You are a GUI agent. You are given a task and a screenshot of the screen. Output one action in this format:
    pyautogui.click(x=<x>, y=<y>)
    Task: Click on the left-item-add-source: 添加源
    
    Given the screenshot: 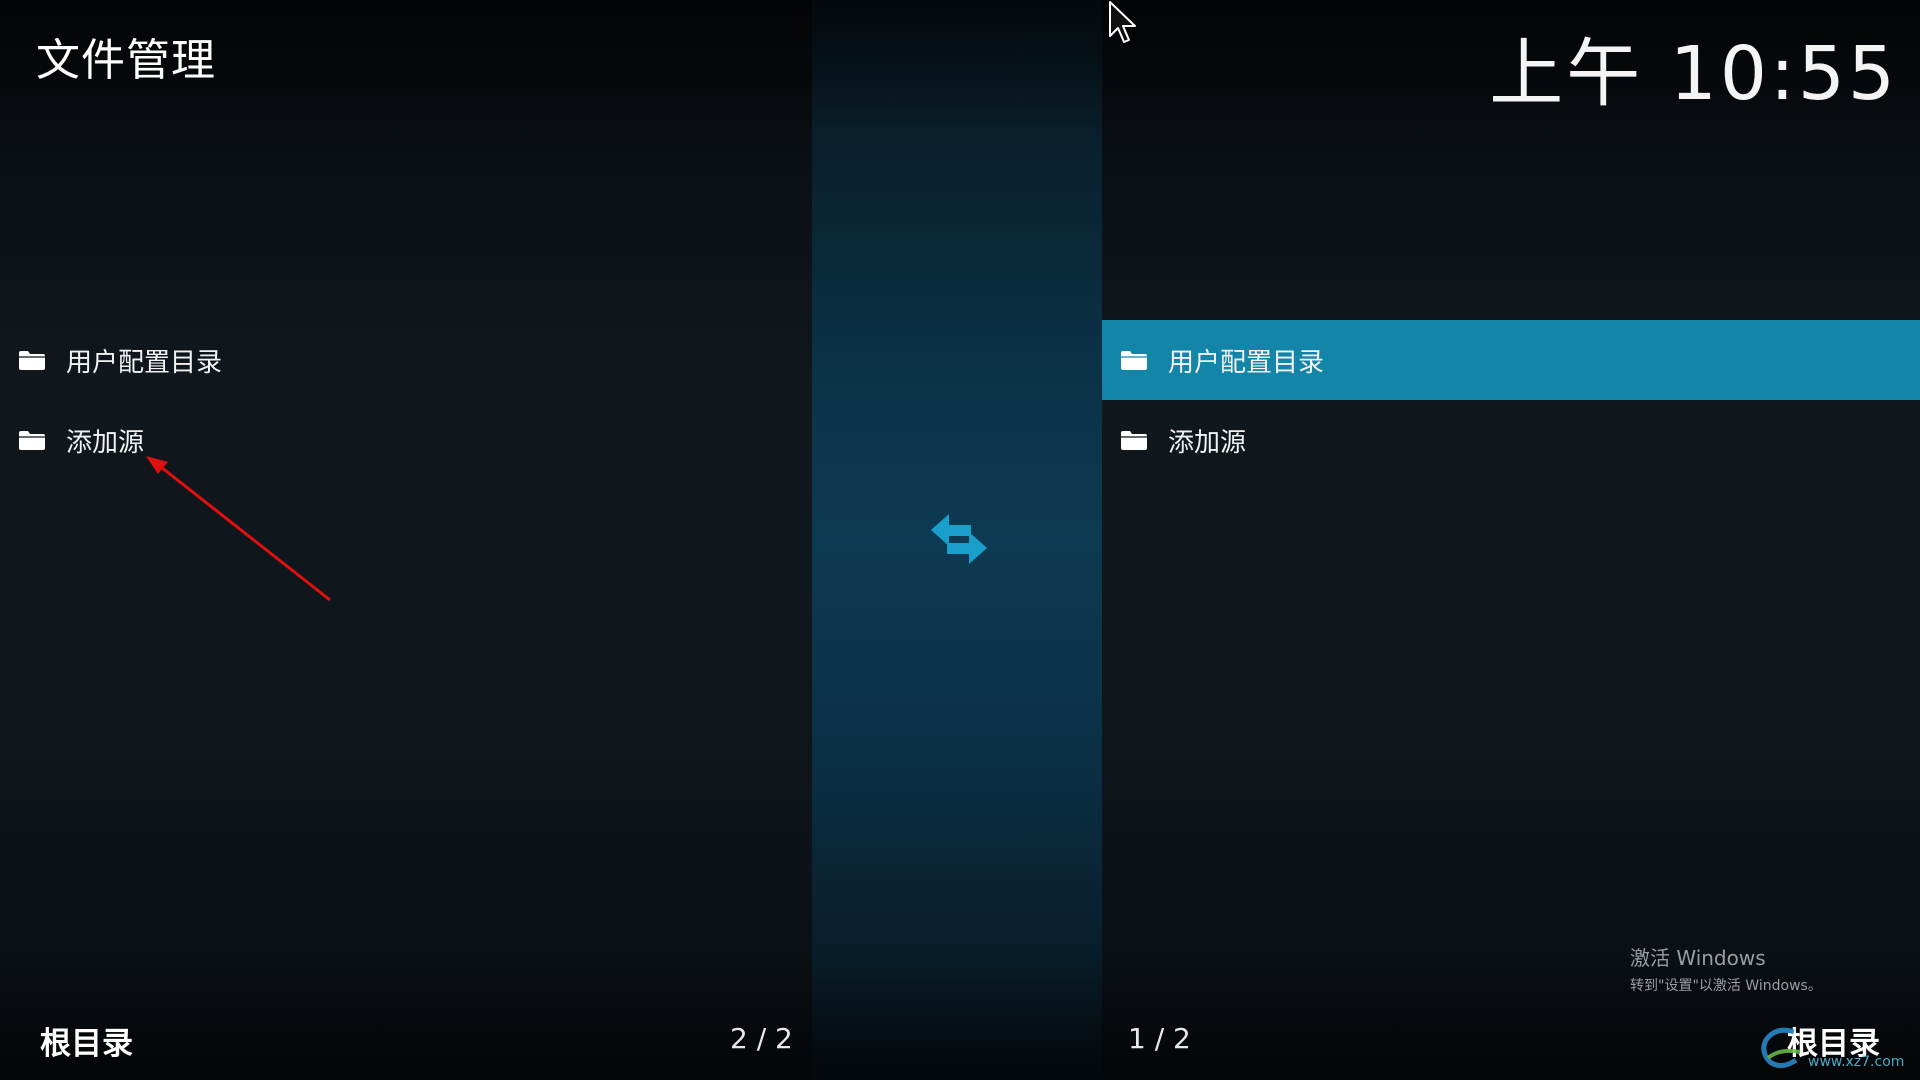 What is the action you would take?
    pyautogui.click(x=406, y=440)
    